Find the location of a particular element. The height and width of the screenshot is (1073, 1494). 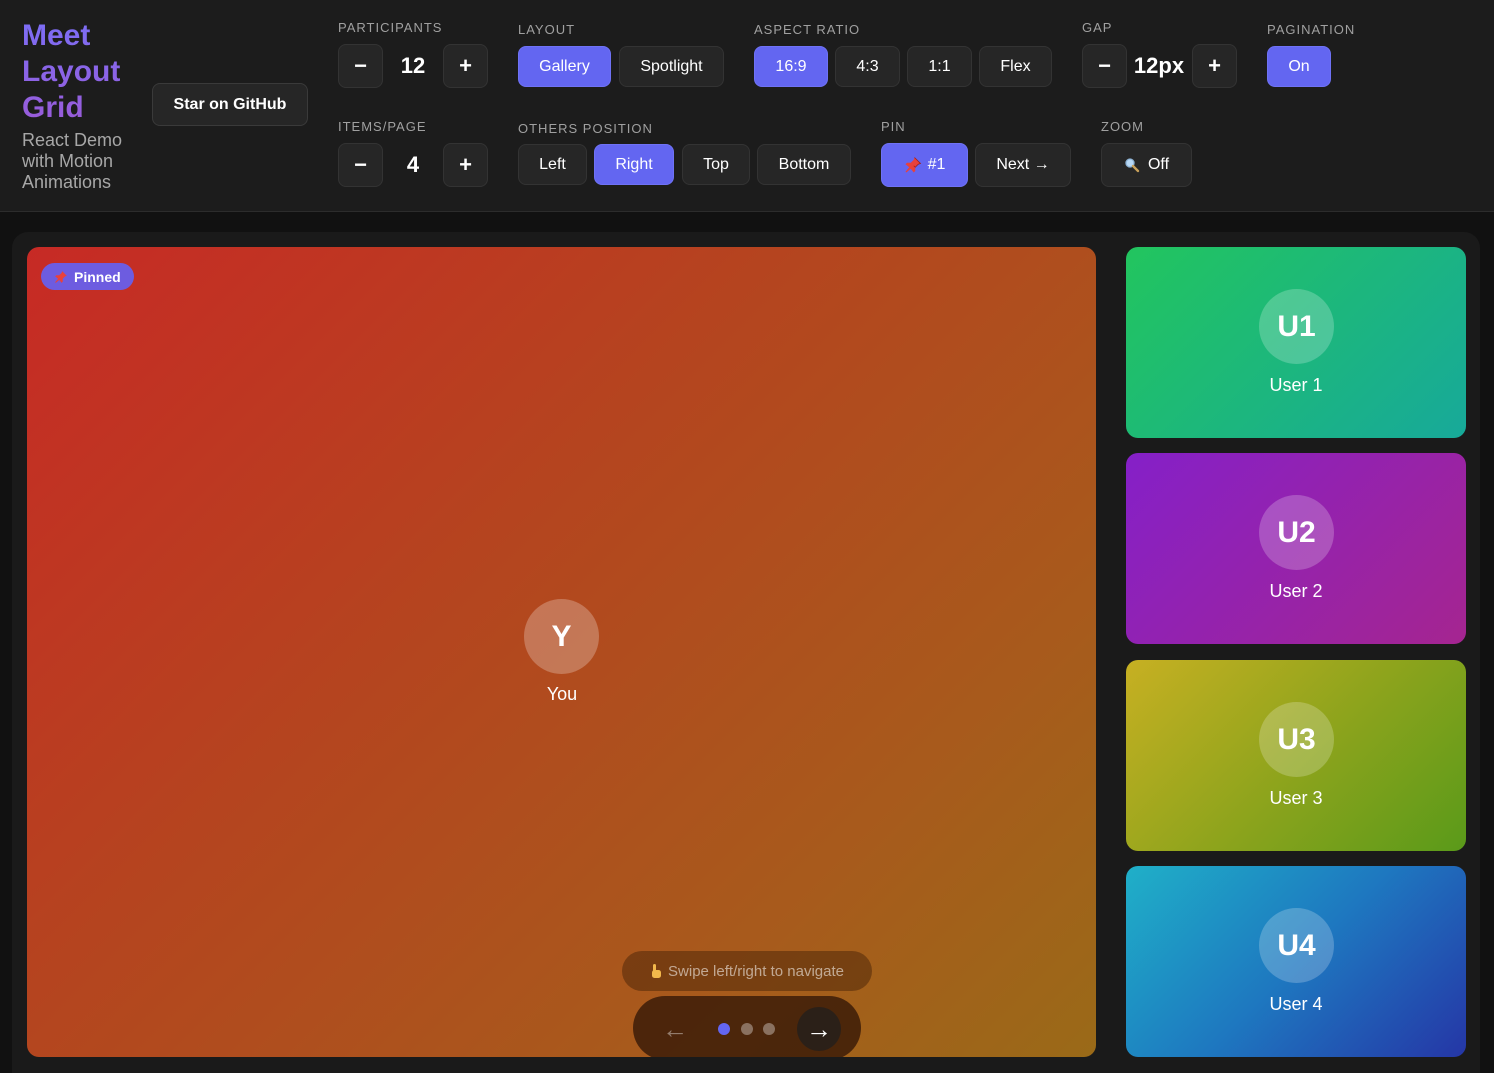

zoom-toggle-button: Off is located at coordinates (1146, 165).